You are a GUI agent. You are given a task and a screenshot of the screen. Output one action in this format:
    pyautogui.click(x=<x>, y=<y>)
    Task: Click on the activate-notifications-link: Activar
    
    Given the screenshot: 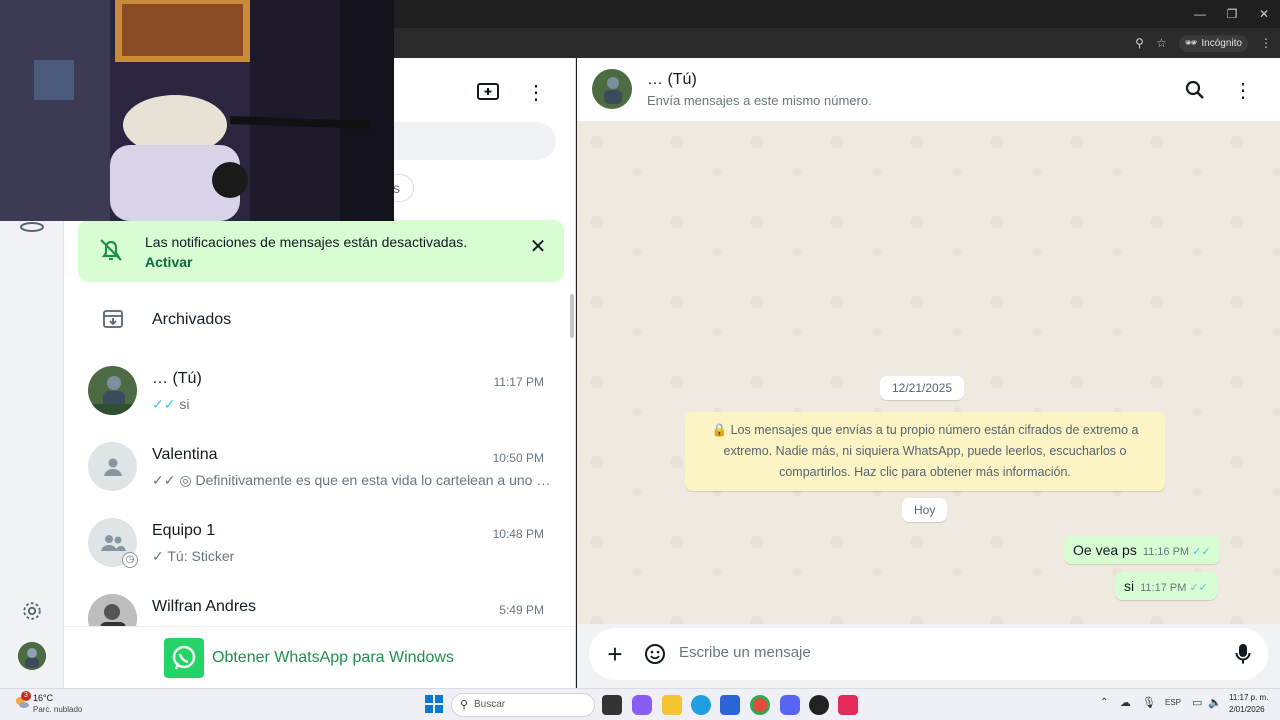 What is the action you would take?
    pyautogui.click(x=168, y=262)
    